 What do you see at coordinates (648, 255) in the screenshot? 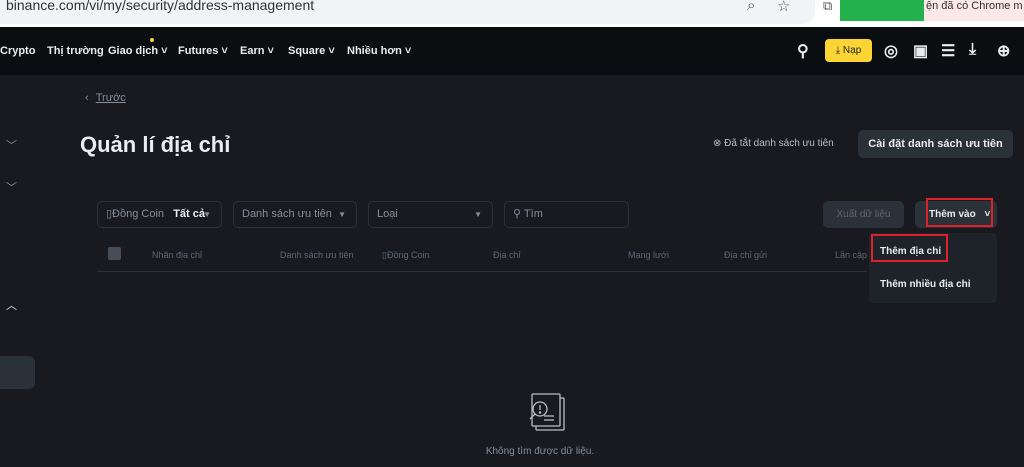
I see `col-network: Mạng lưới` at bounding box center [648, 255].